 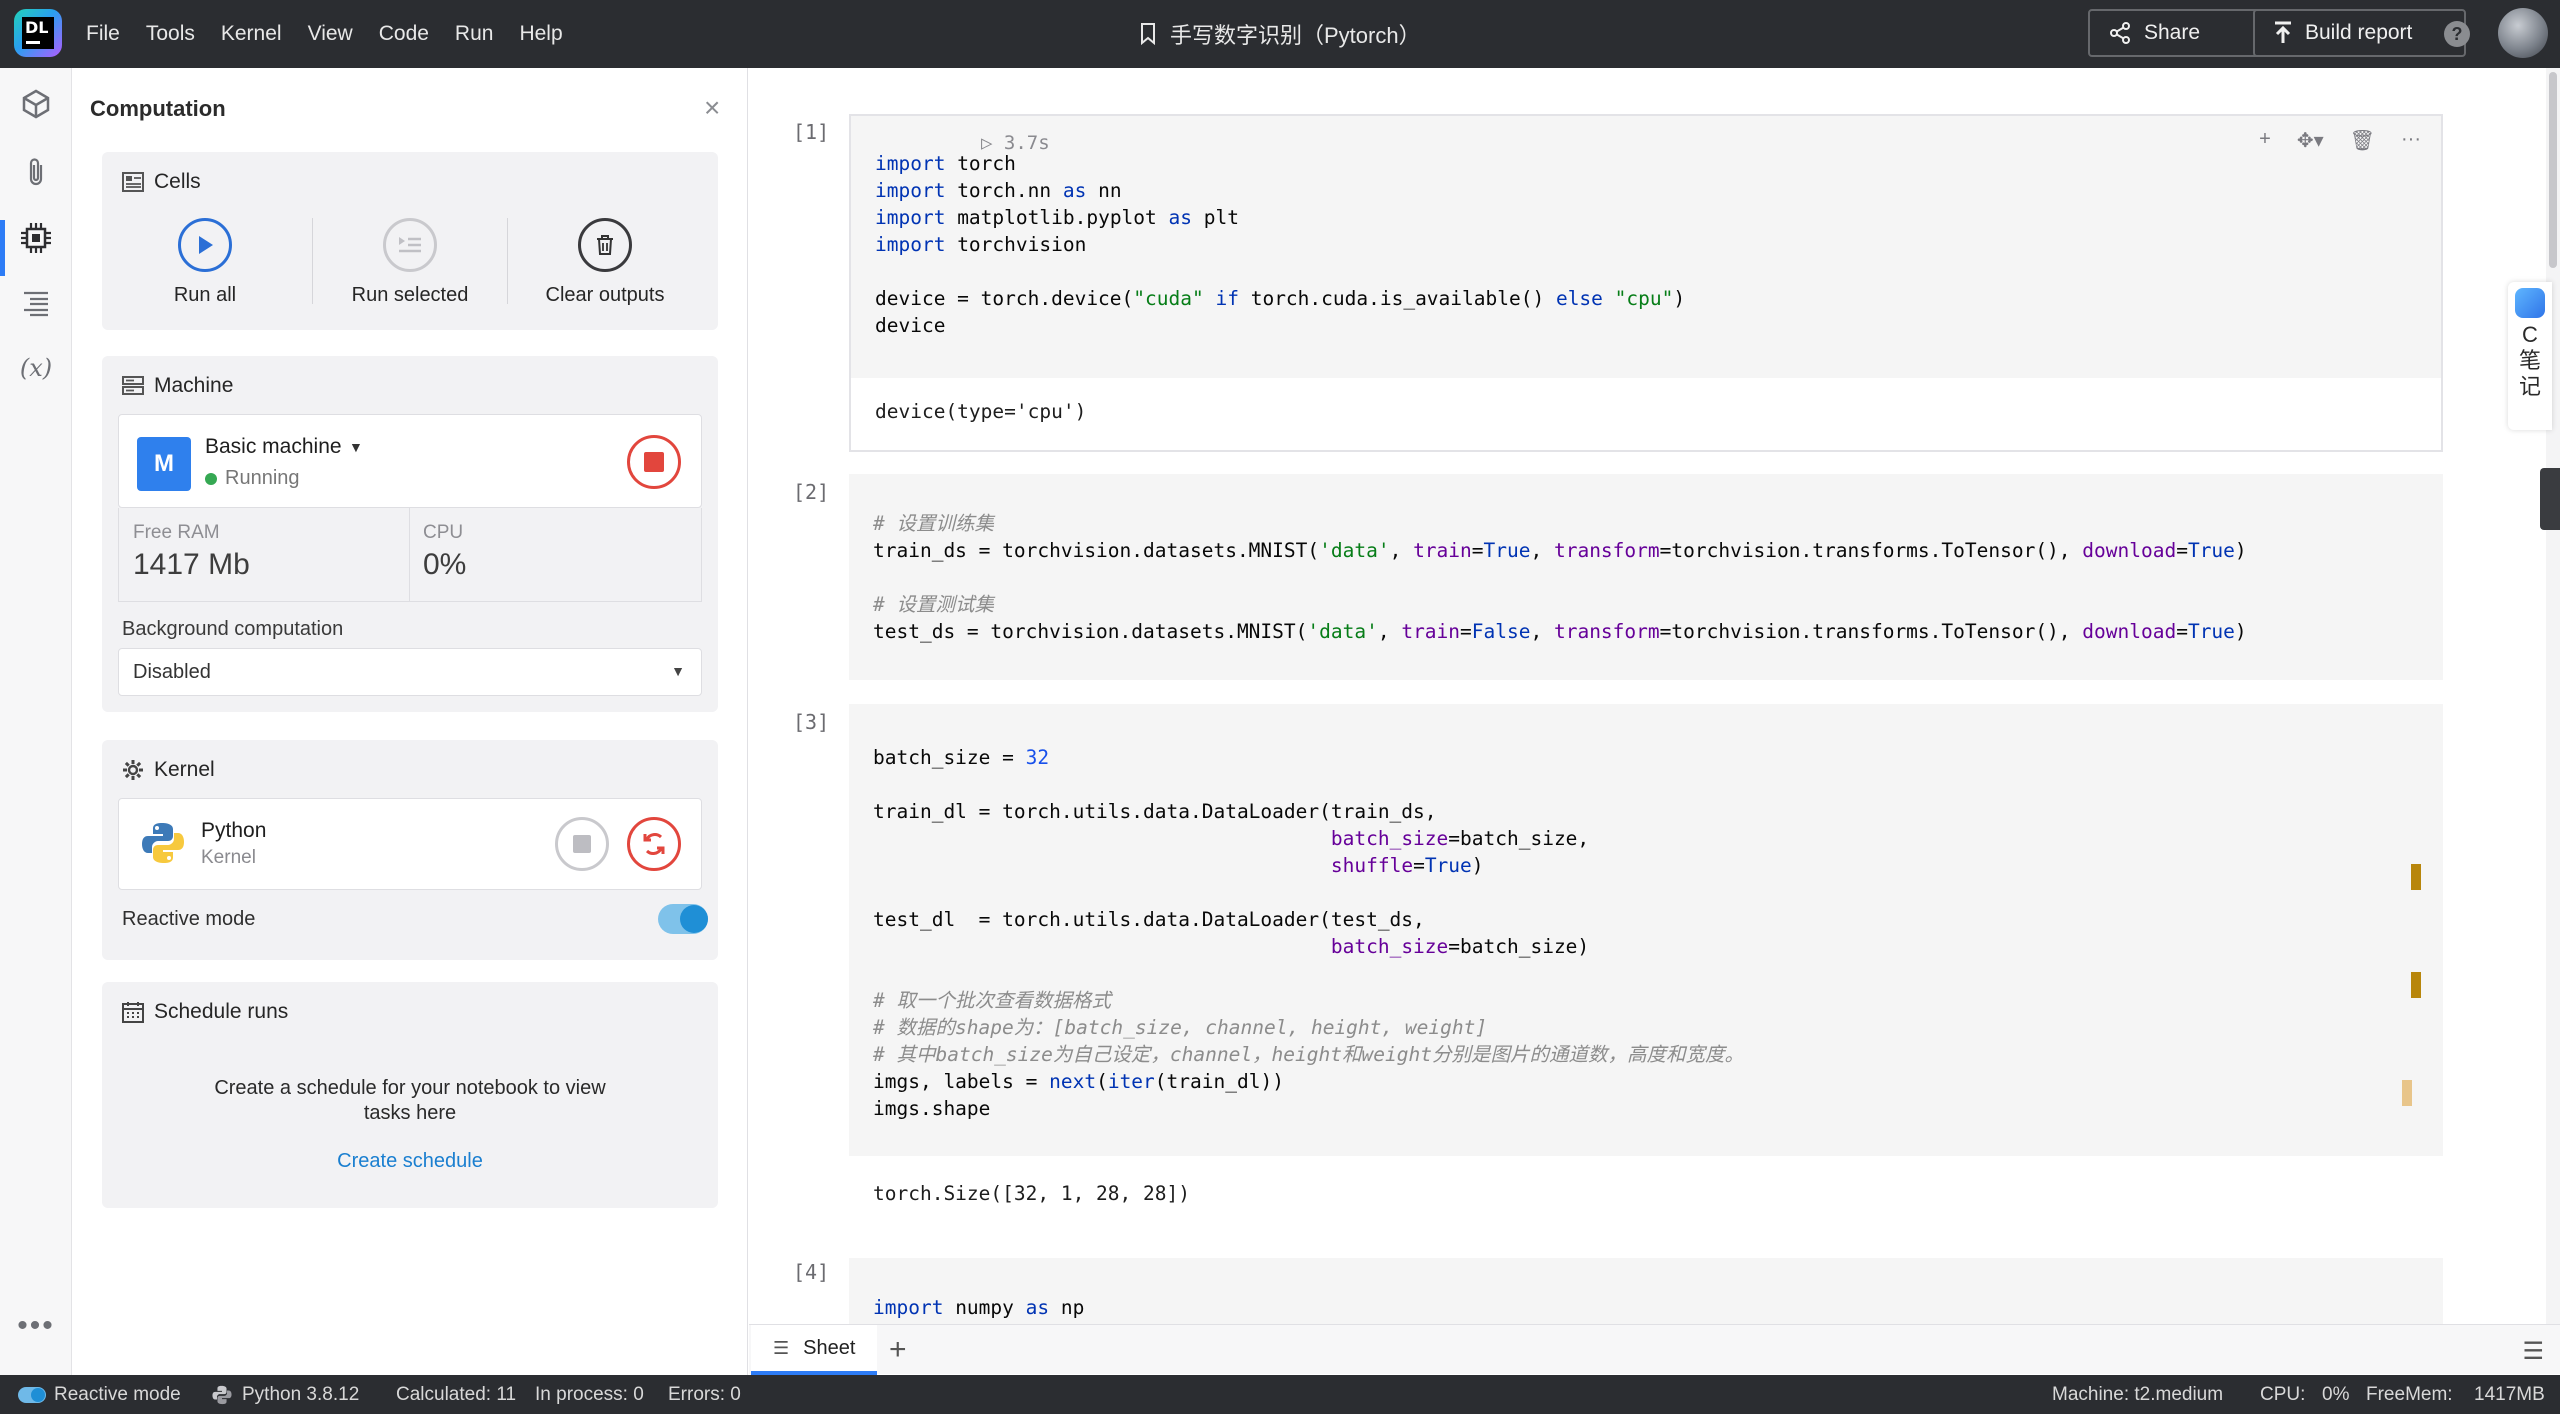 What do you see at coordinates (205, 262) in the screenshot?
I see `run-all-button: Run all` at bounding box center [205, 262].